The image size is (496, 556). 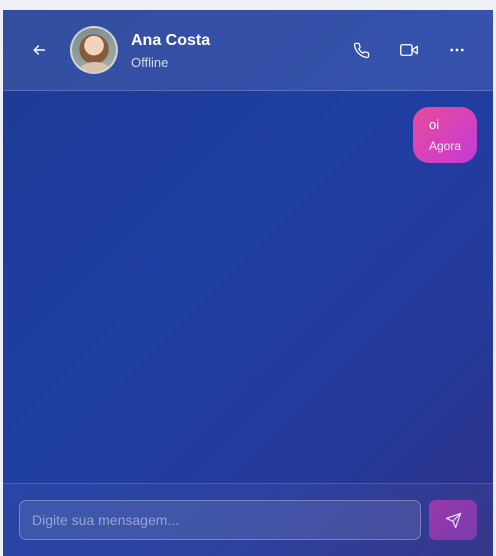 I want to click on more-horizontal-icon, so click(x=457, y=50).